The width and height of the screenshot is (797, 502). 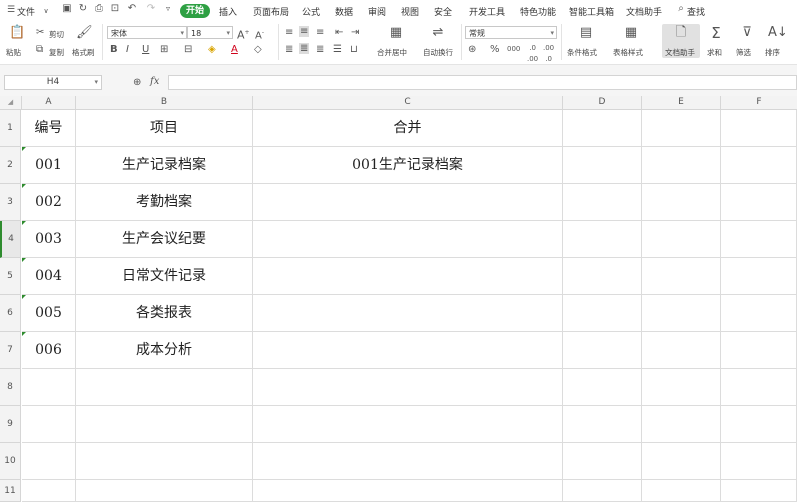 I want to click on cell-f8, so click(x=759, y=387).